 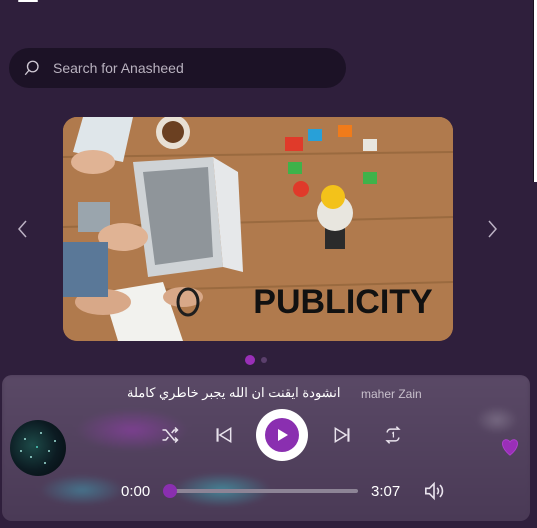 I want to click on menu-button, so click(x=28, y=5).